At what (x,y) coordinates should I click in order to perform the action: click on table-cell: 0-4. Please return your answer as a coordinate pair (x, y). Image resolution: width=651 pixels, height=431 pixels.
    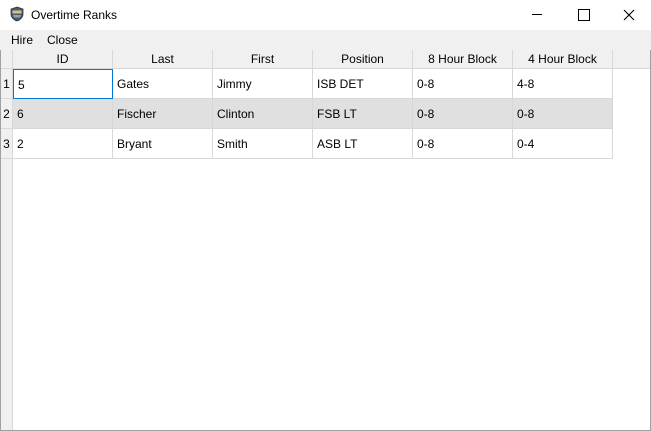
    Looking at the image, I should click on (563, 144).